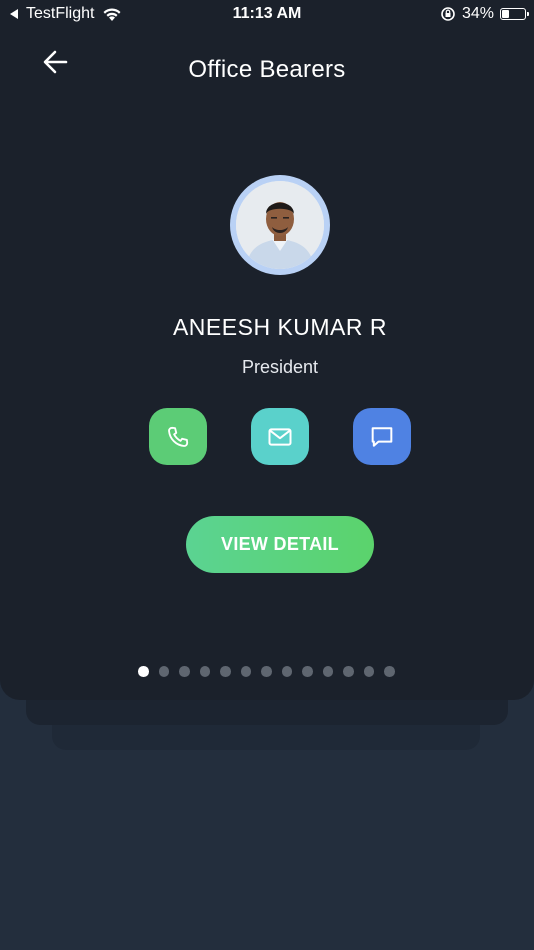 Image resolution: width=534 pixels, height=950 pixels. What do you see at coordinates (280, 544) in the screenshot?
I see `view-detail-button: VIEW DETAIL` at bounding box center [280, 544].